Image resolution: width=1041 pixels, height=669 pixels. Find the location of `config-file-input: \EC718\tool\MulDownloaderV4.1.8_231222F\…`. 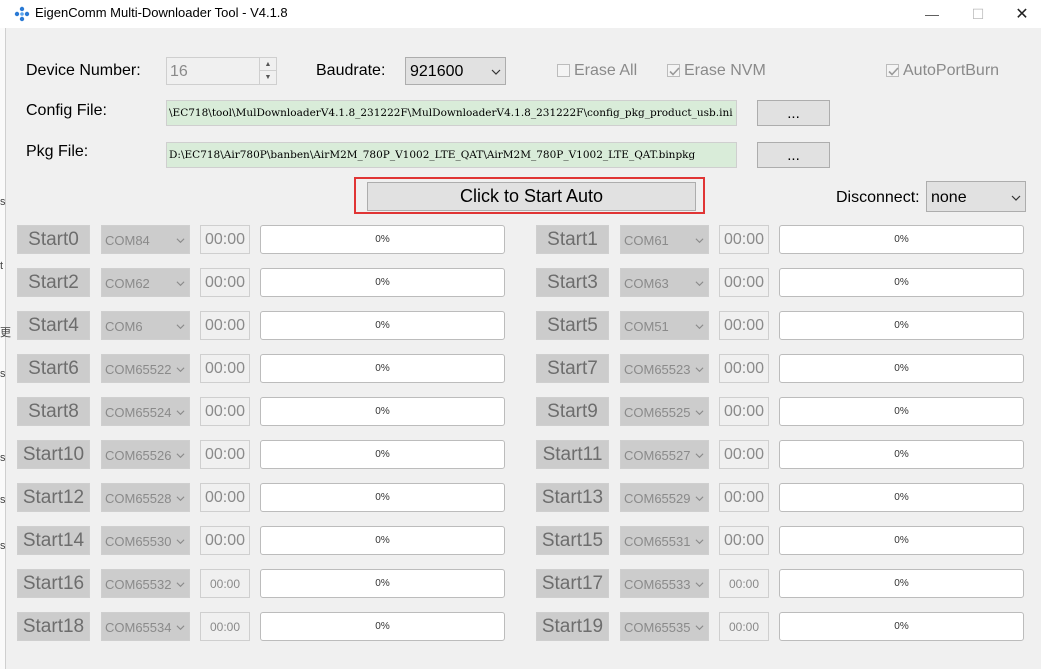

config-file-input: \EC718\tool\MulDownloaderV4.1.8_231222F\… is located at coordinates (451, 113).